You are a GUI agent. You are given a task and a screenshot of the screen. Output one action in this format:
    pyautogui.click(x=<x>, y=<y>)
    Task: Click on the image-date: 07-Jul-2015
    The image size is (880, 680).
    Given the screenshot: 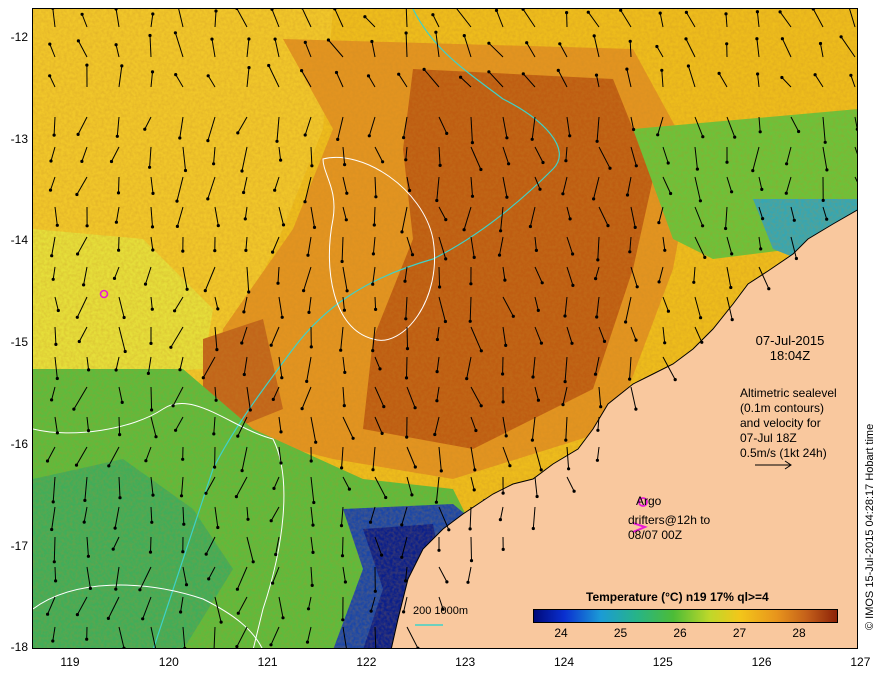 What is the action you would take?
    pyautogui.click(x=790, y=340)
    